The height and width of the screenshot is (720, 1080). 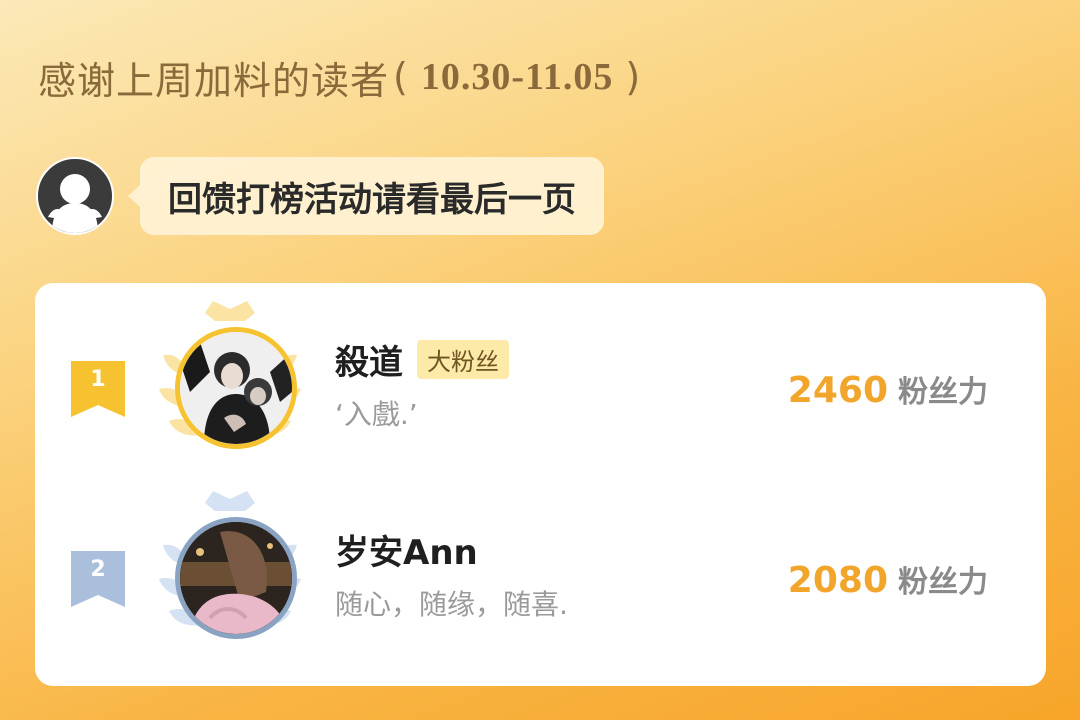 I want to click on name-line: 岁安Ann, so click(x=406, y=549).